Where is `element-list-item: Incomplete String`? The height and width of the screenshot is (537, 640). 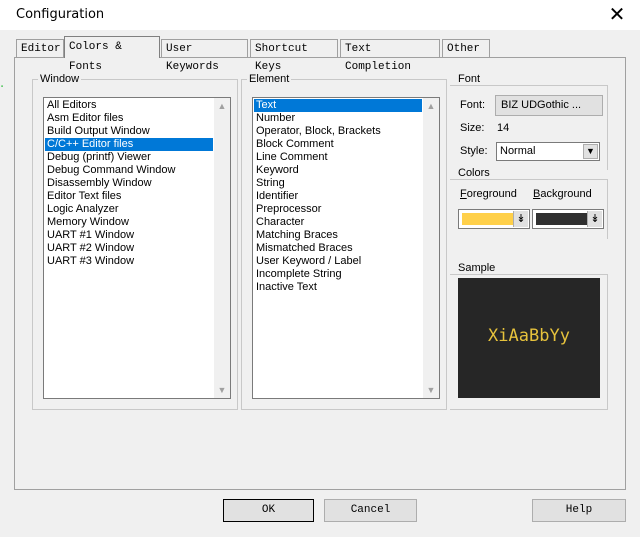
element-list-item: Incomplete String is located at coordinates (338, 274).